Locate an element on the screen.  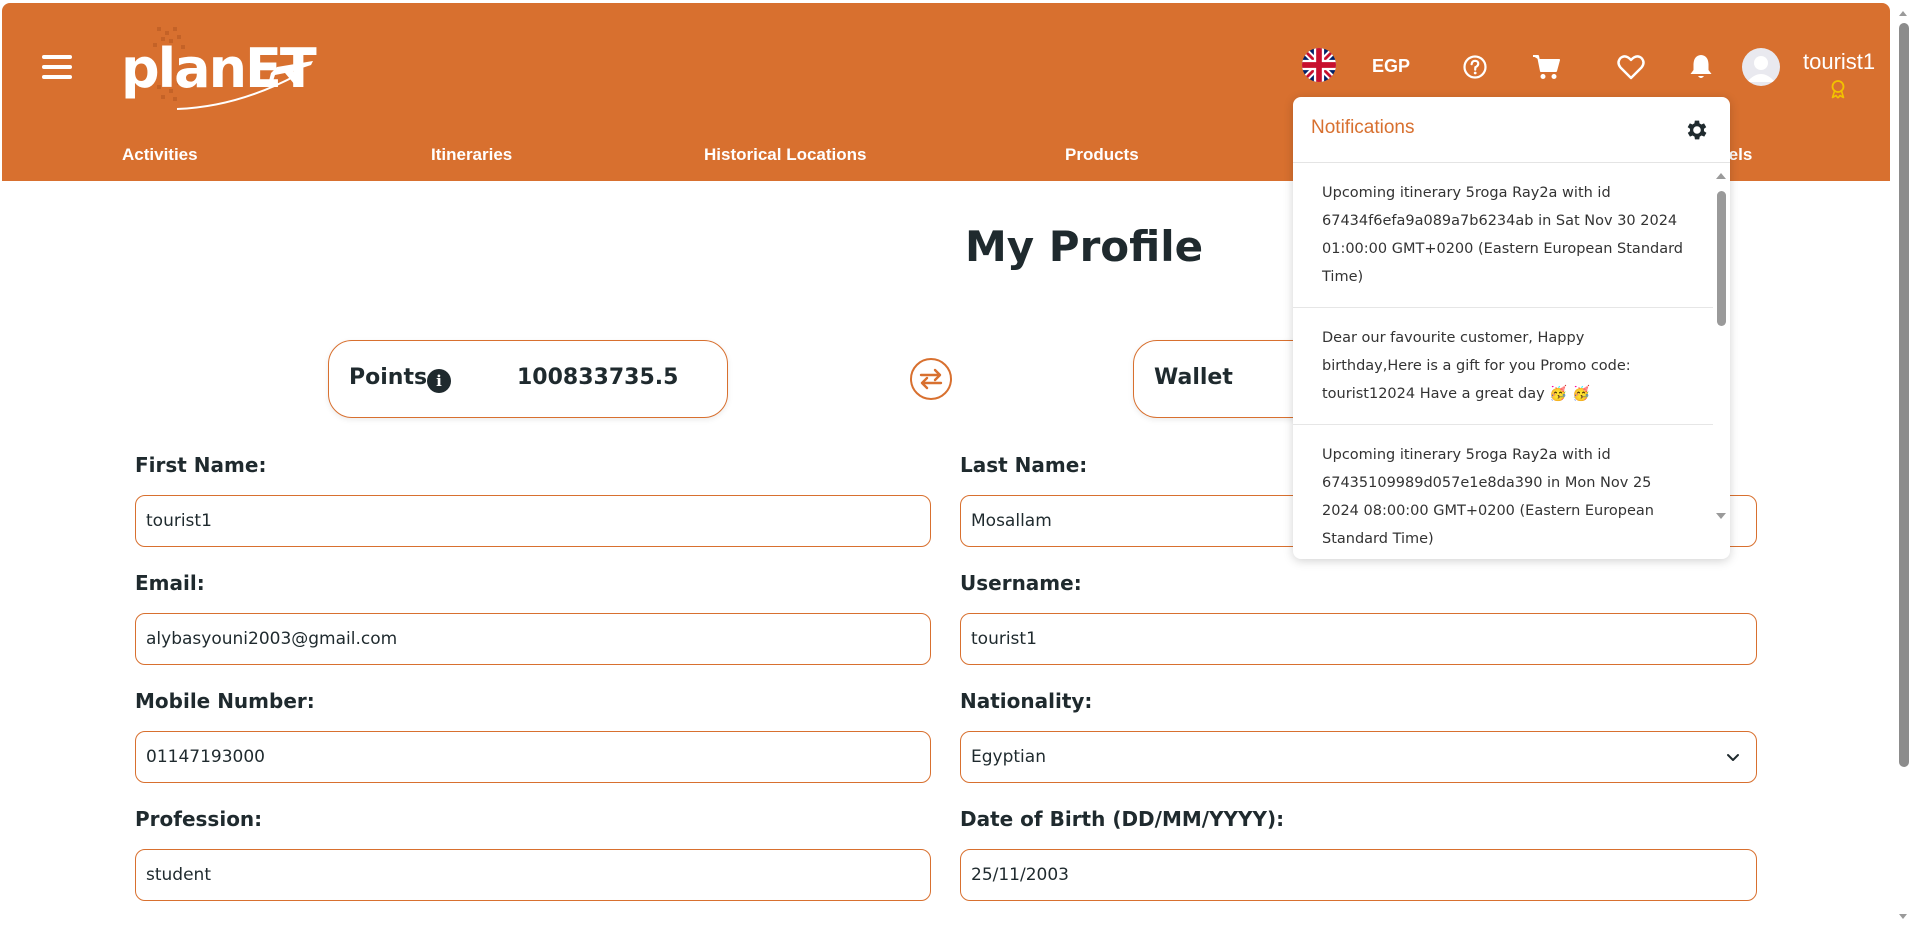
points-label: Points is located at coordinates (388, 377).